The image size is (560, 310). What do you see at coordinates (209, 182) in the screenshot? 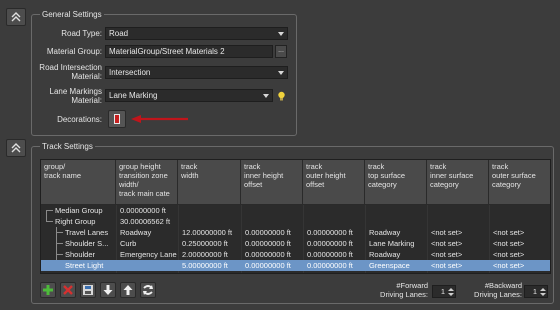
I see `column-header: track width` at bounding box center [209, 182].